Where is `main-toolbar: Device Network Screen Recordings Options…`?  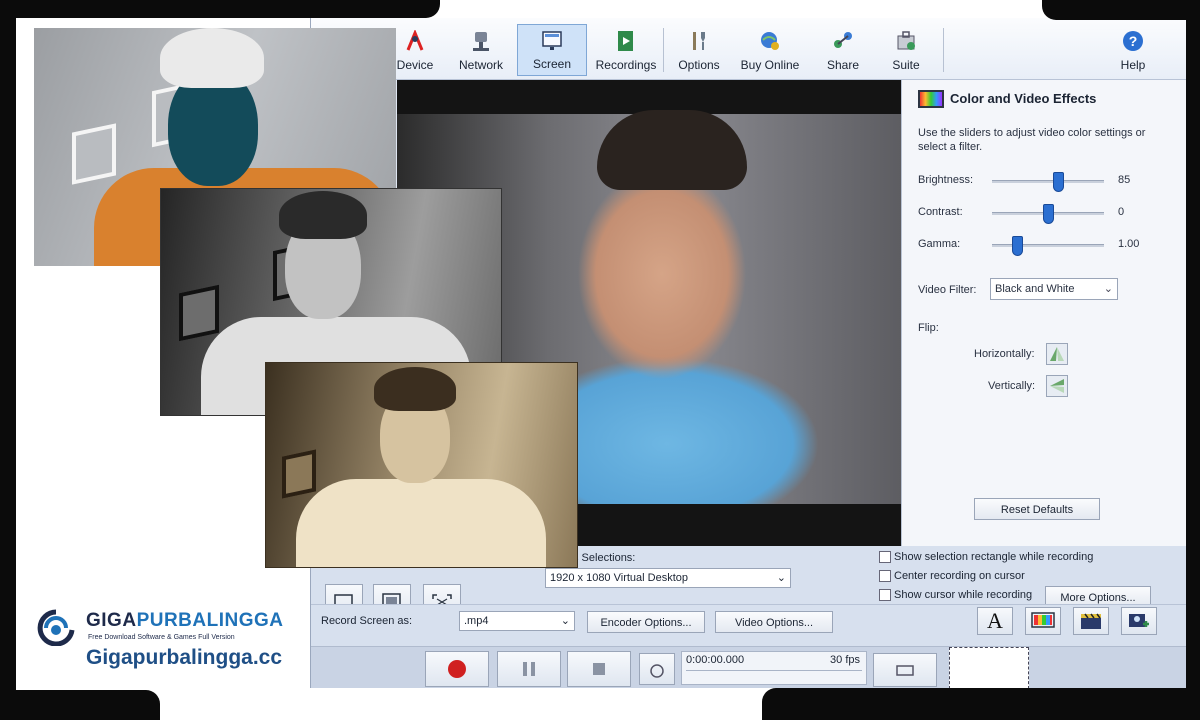
main-toolbar: Device Network Screen Recordings Options… is located at coordinates (749, 49).